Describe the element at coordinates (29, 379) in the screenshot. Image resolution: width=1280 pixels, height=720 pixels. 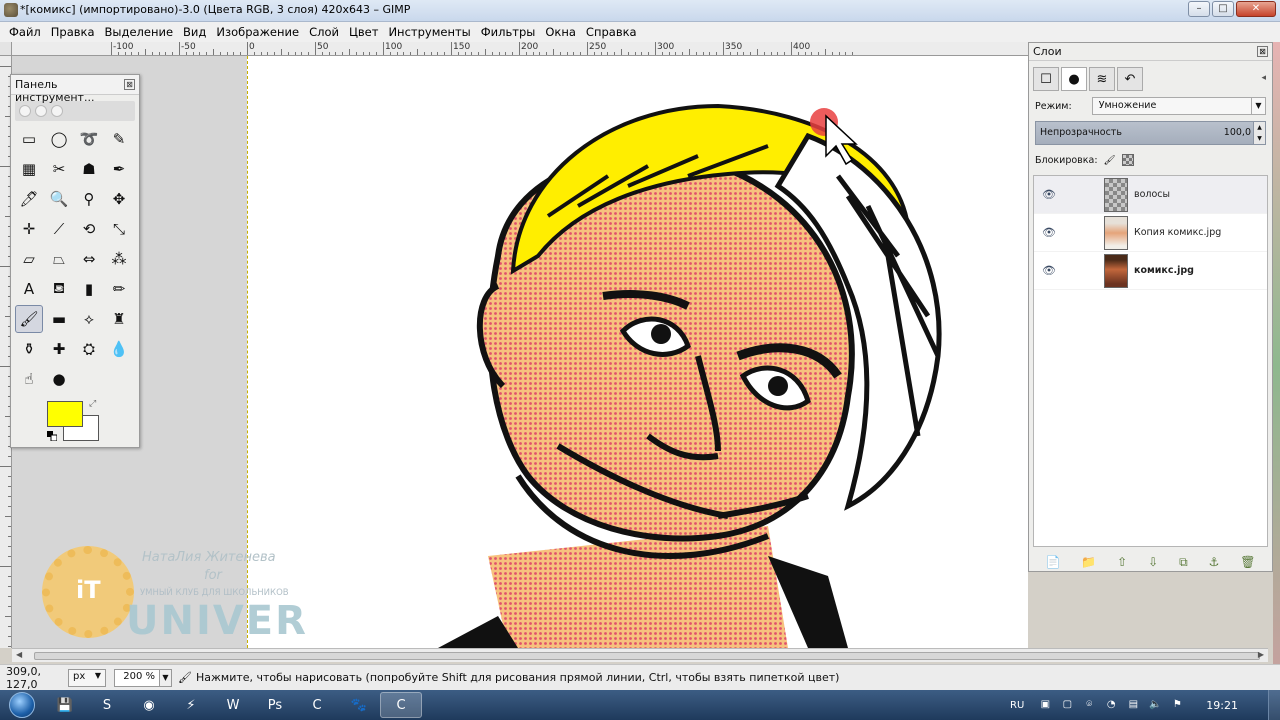
I see `smudge-icon: ☝` at that location.